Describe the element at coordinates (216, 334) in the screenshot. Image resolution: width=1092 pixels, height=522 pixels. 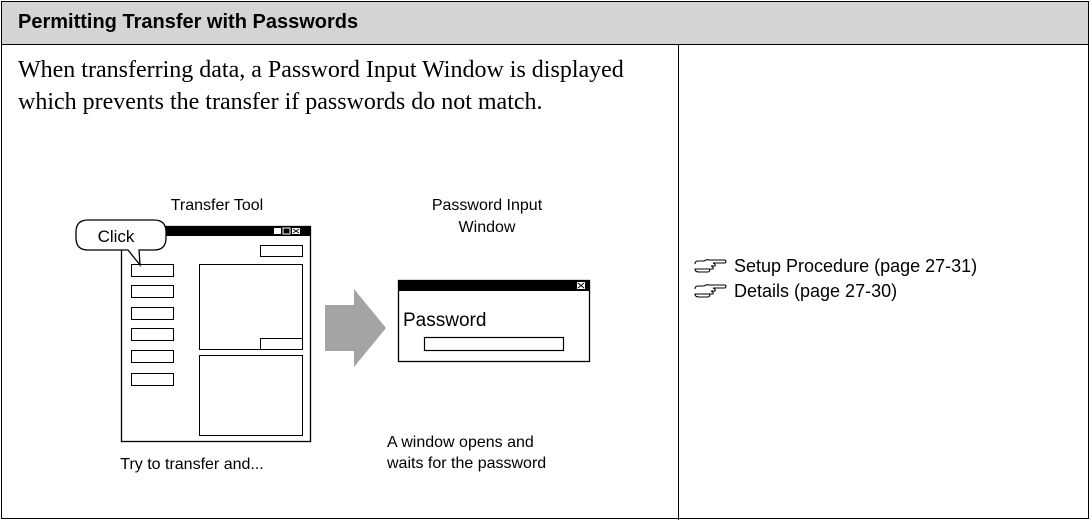
I see `transfer-tool-window` at that location.